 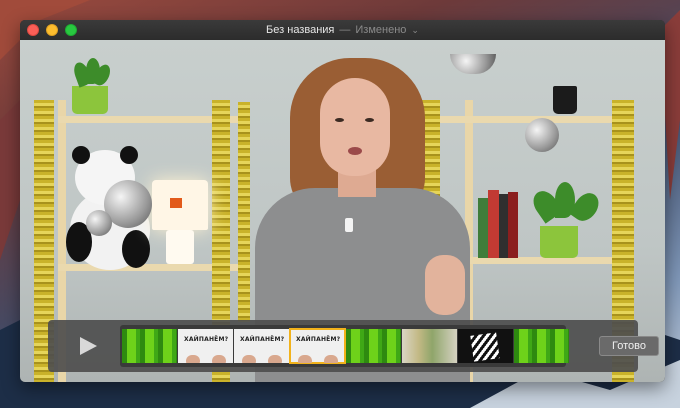 I want to click on document-title: Без названия, so click(x=300, y=30).